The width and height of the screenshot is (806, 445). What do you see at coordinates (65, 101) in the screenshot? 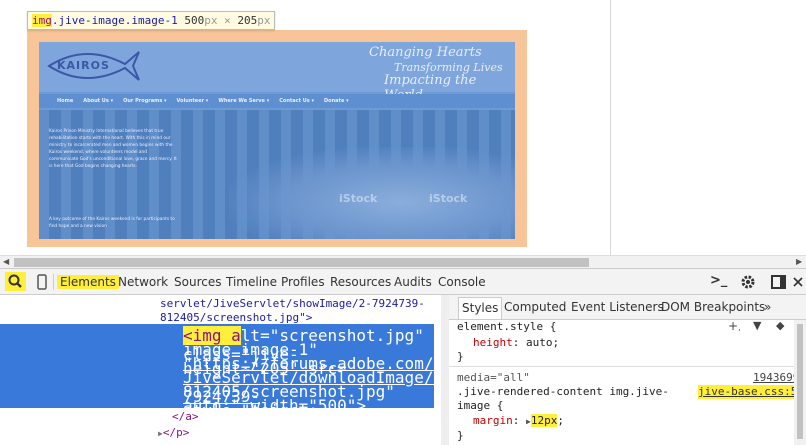
I see `nav-home: Home` at bounding box center [65, 101].